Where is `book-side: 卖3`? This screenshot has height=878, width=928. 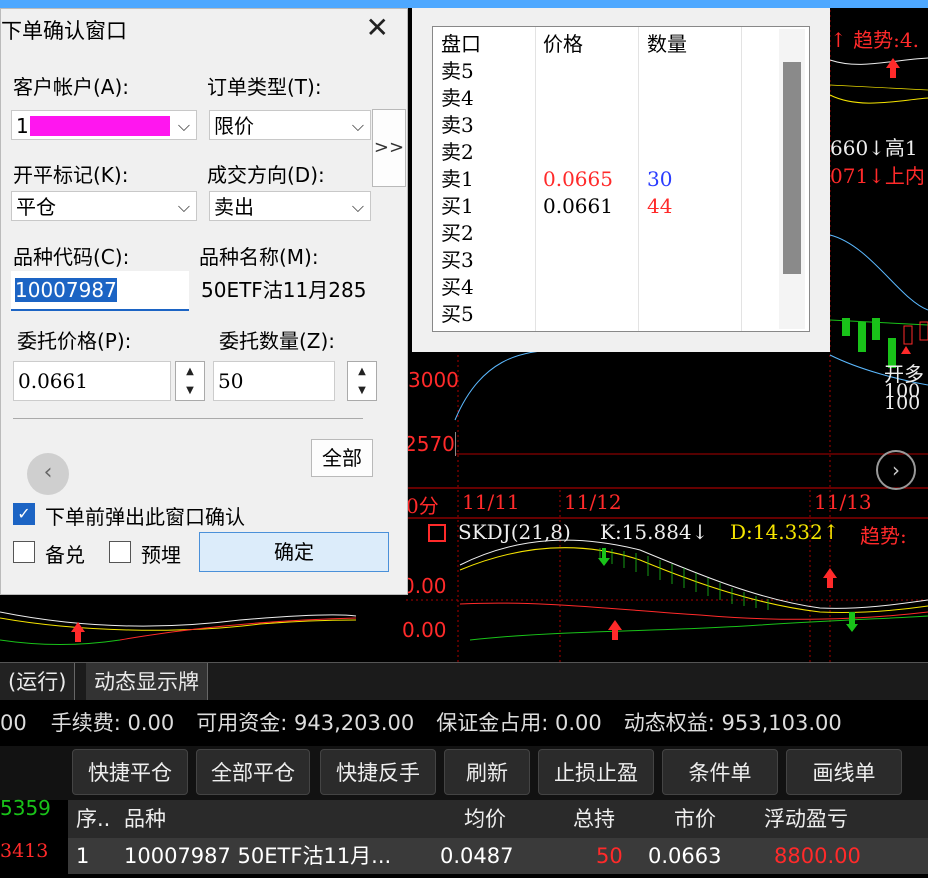
book-side: 卖3 is located at coordinates (457, 125).